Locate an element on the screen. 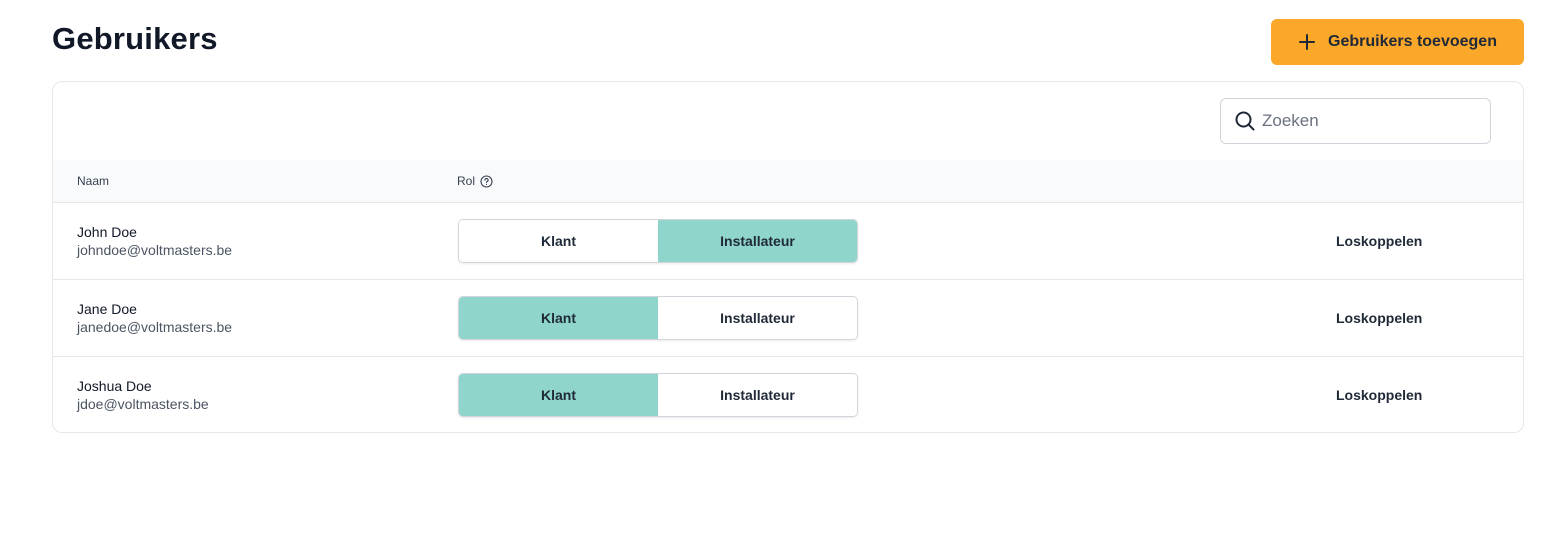 The height and width of the screenshot is (541, 1546). page-title: Gebruikers is located at coordinates (135, 38).